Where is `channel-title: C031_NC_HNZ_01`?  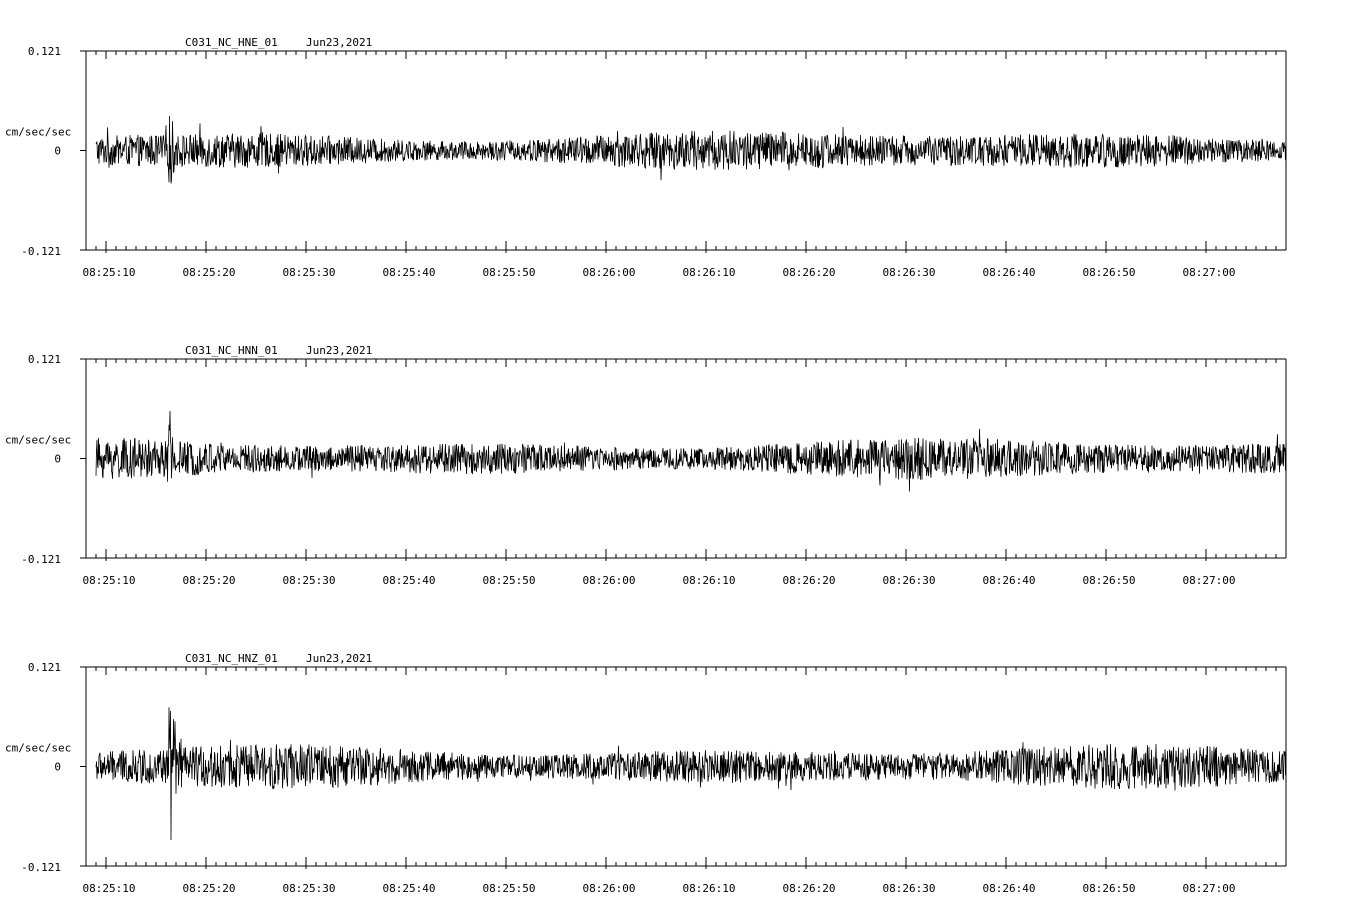
channel-title: C031_NC_HNZ_01 is located at coordinates (231, 658).